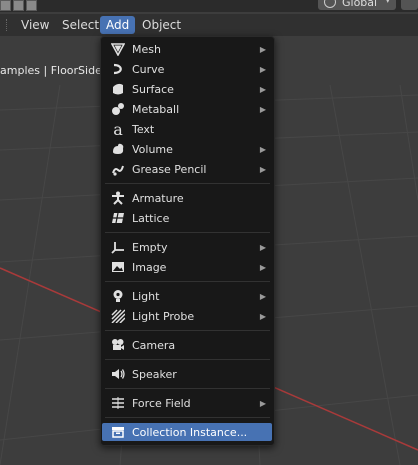  Describe the element at coordinates (146, 49) in the screenshot. I see `add-menu-item-label: Mesh` at that location.